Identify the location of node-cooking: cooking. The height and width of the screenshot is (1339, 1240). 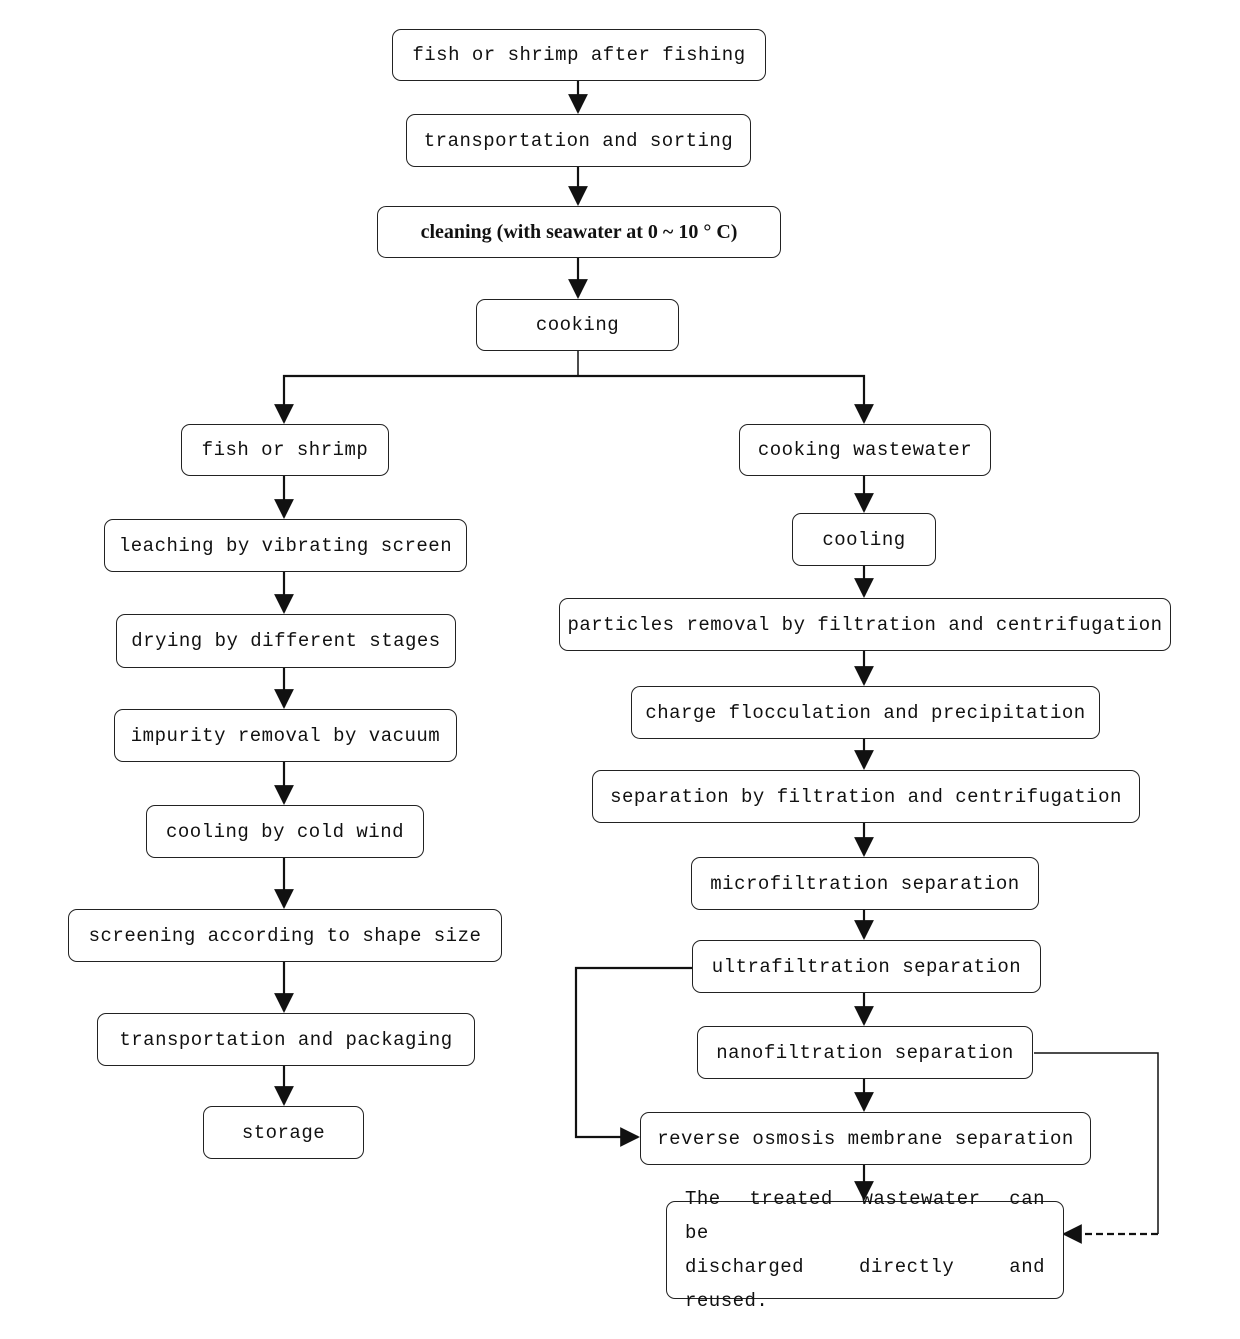
(577, 325).